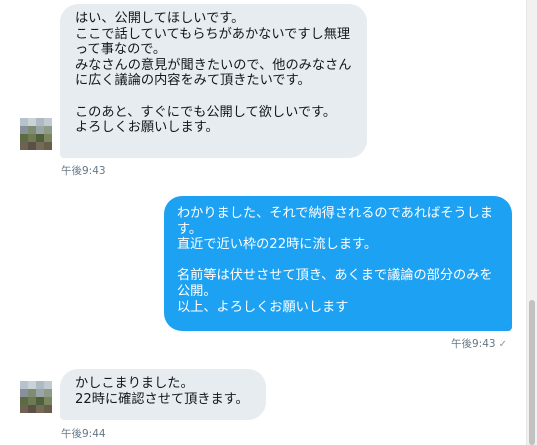 This screenshot has height=445, width=537. What do you see at coordinates (532, 372) in the screenshot?
I see `scrollbar-thumb` at bounding box center [532, 372].